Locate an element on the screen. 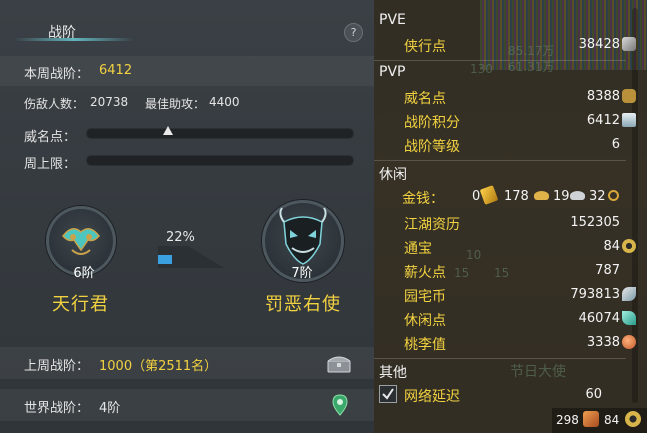 This screenshot has width=647, height=433. panel-header: 战阶 ? is located at coordinates (187, 23).